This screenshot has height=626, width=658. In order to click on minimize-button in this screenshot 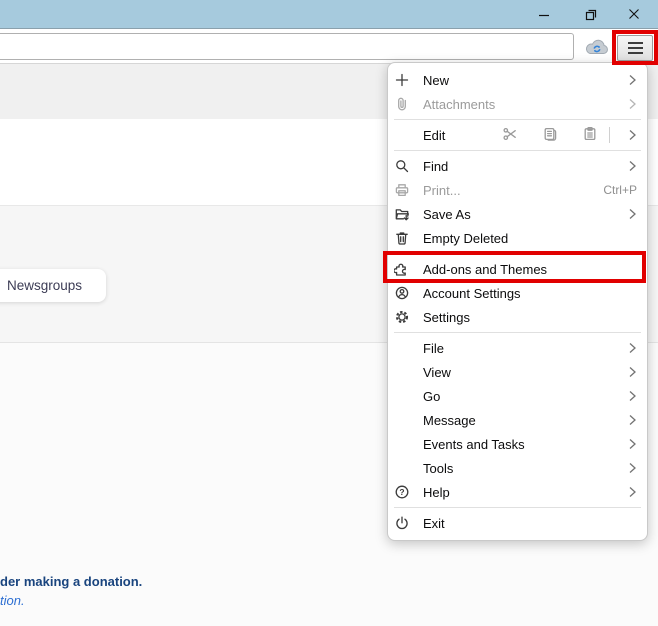, I will do `click(544, 14)`.